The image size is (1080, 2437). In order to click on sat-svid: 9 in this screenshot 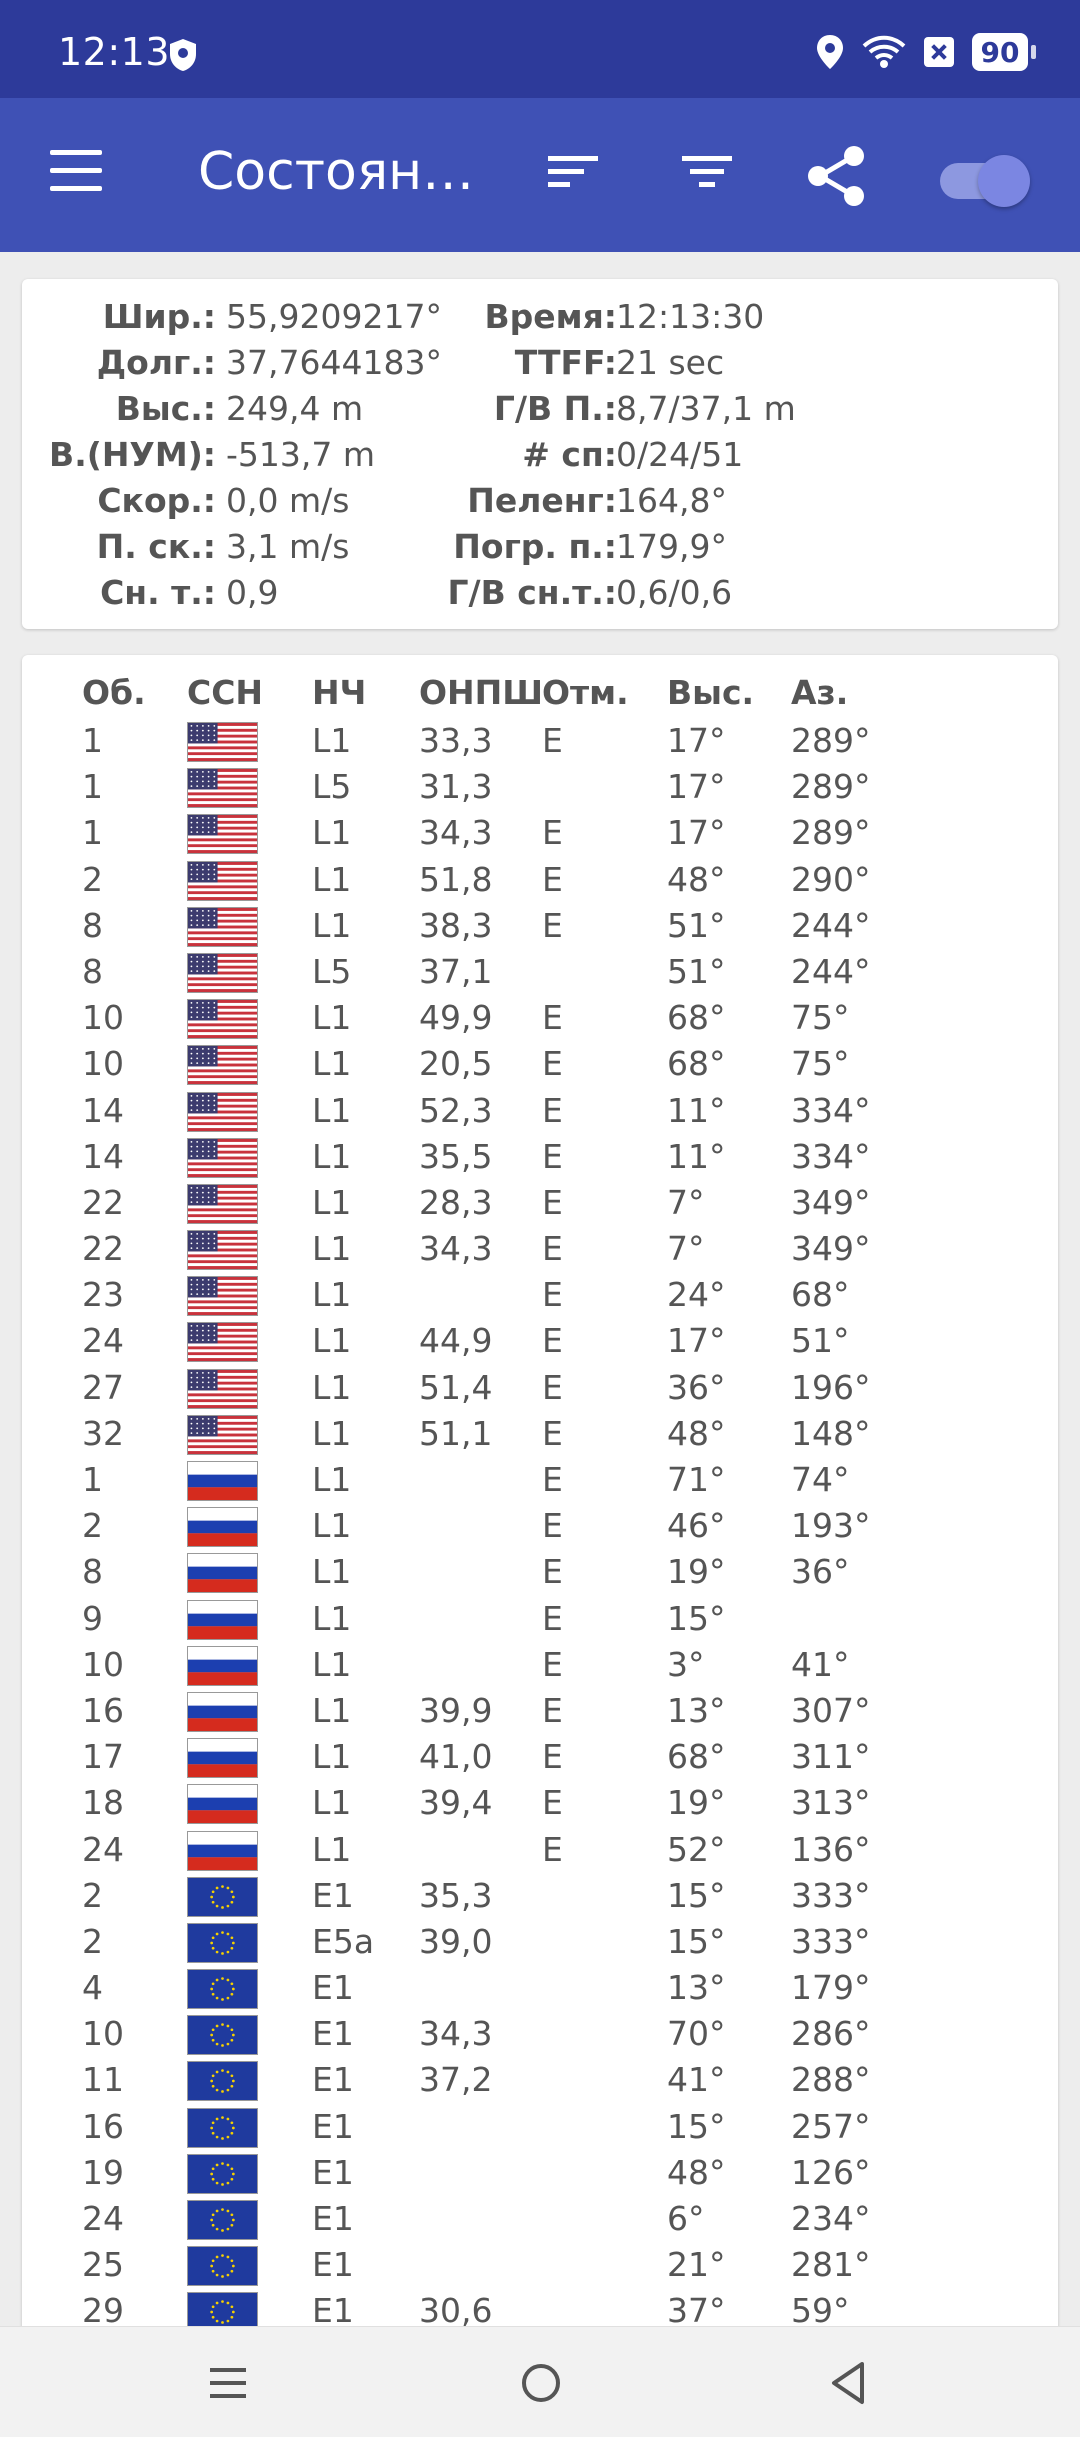, I will do `click(92, 1618)`.